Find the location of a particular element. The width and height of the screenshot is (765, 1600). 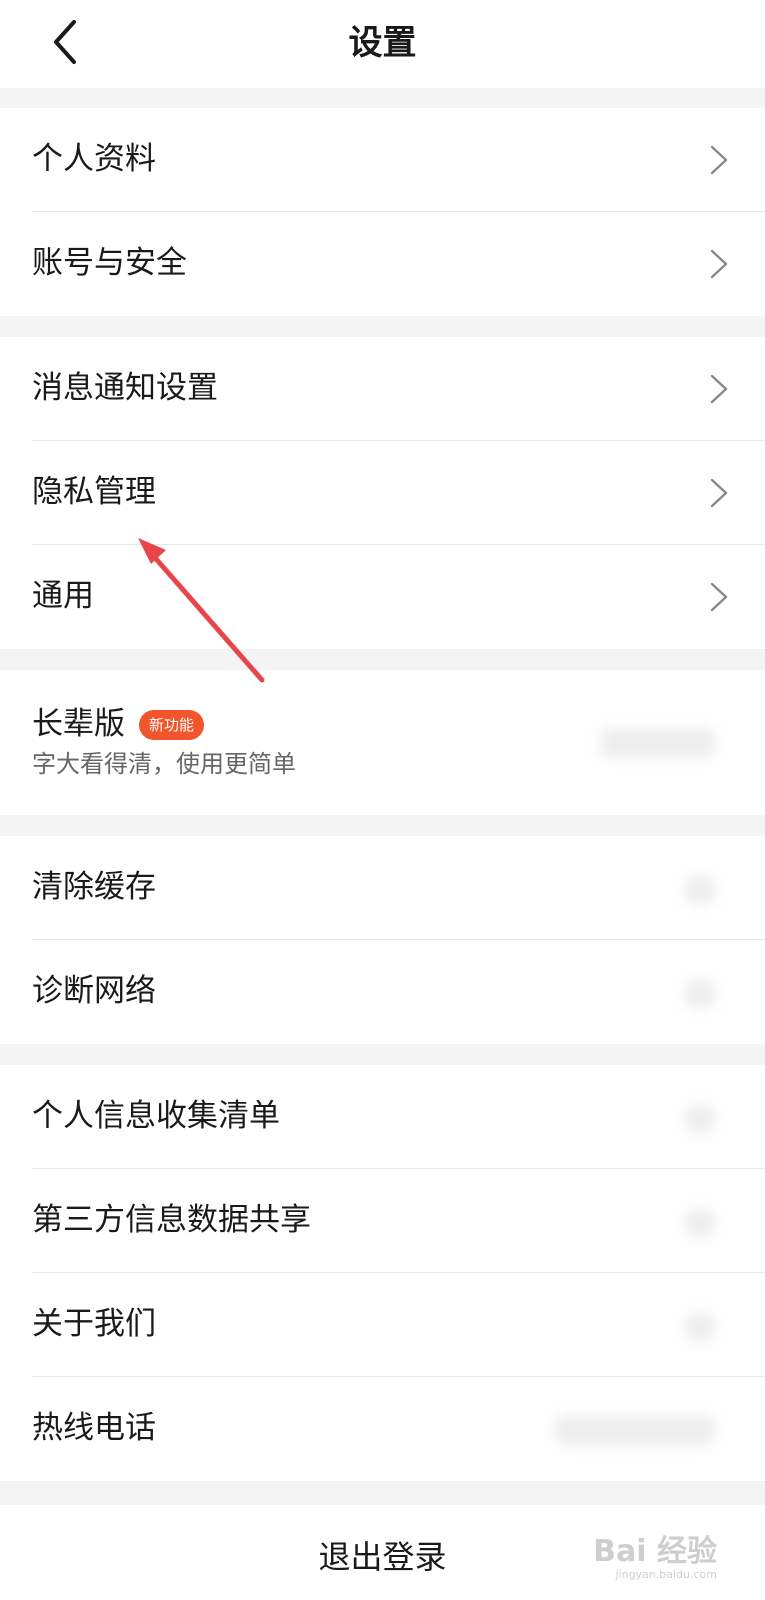

settings-item-account-security: 账号与安全 is located at coordinates (382, 264).